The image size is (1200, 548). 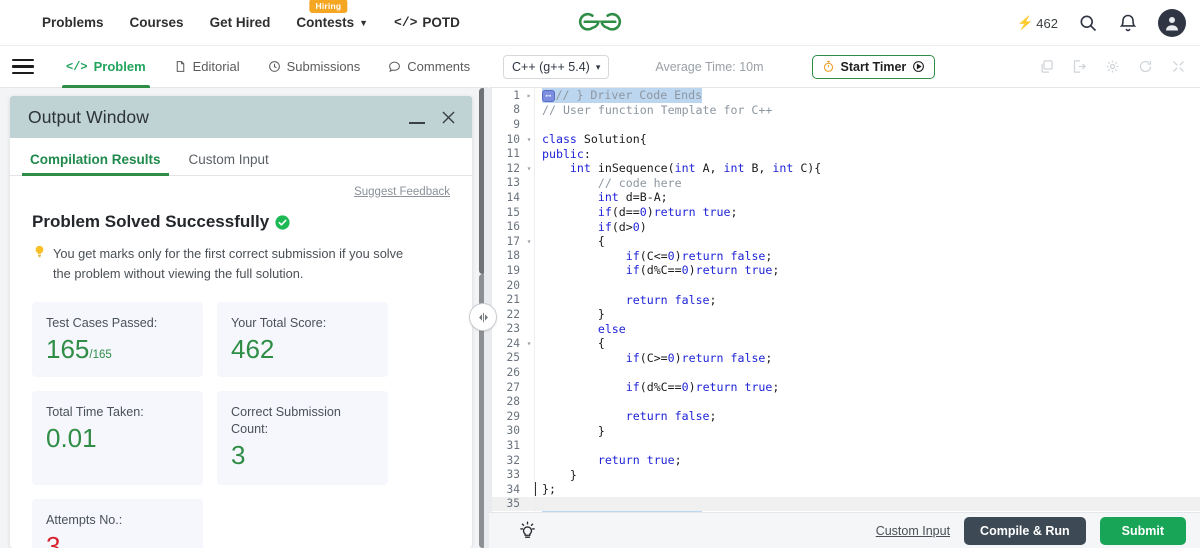 What do you see at coordinates (846, 270) in the screenshot?
I see `code-line: 19 if(d%C==0)return true;` at bounding box center [846, 270].